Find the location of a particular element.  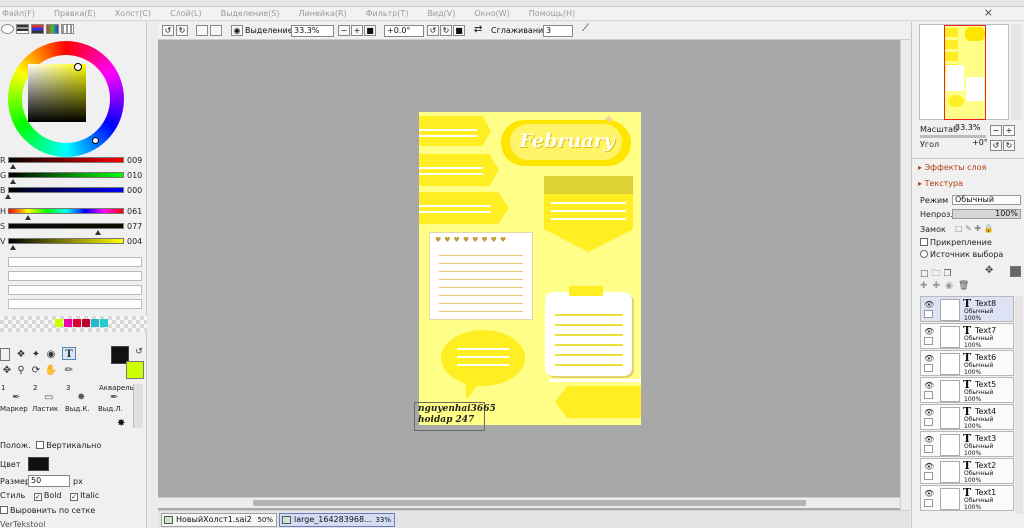

new-folder-icon: 🗀 is located at coordinates (938, 274).